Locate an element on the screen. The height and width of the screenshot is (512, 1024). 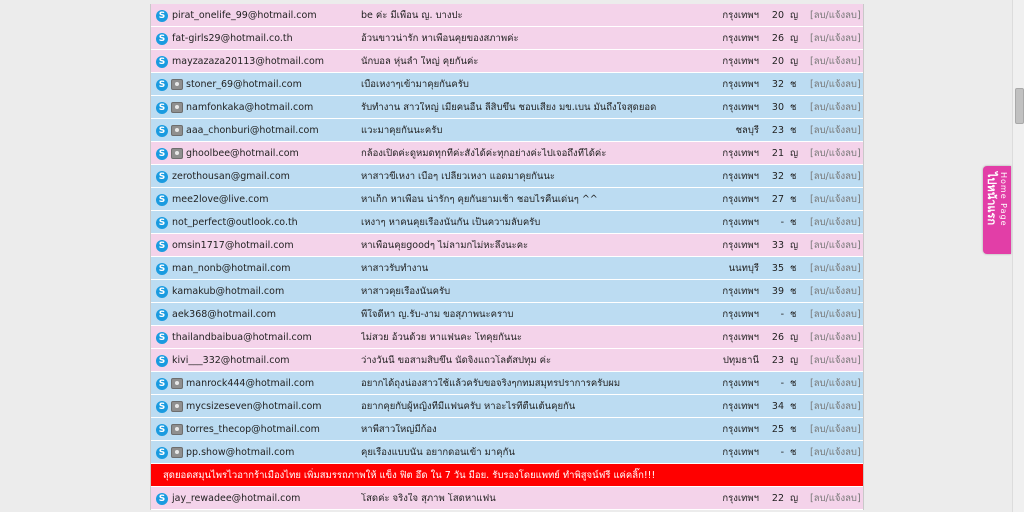
member-email: torres_thecop@hotmail.com is located at coordinates (253, 430).